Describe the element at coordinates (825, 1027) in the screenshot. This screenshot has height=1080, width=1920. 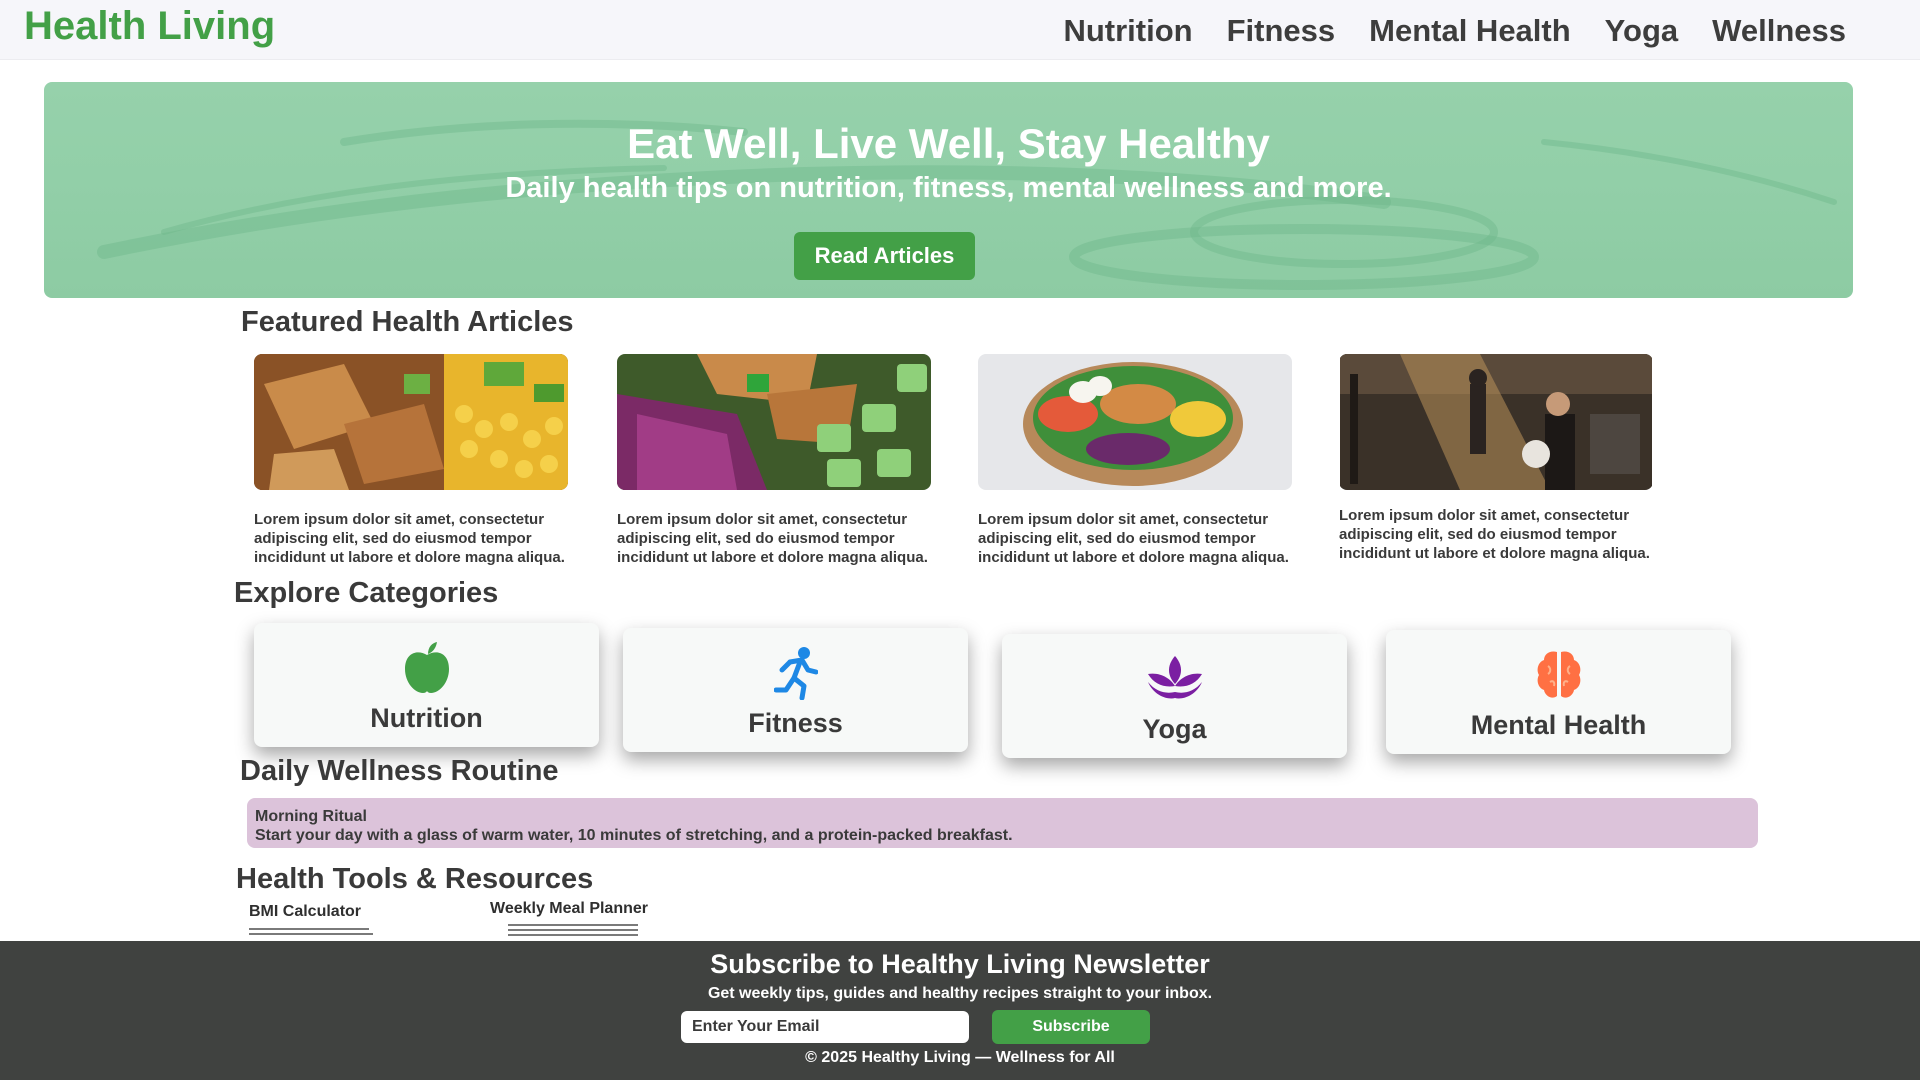
I see `email-input` at that location.